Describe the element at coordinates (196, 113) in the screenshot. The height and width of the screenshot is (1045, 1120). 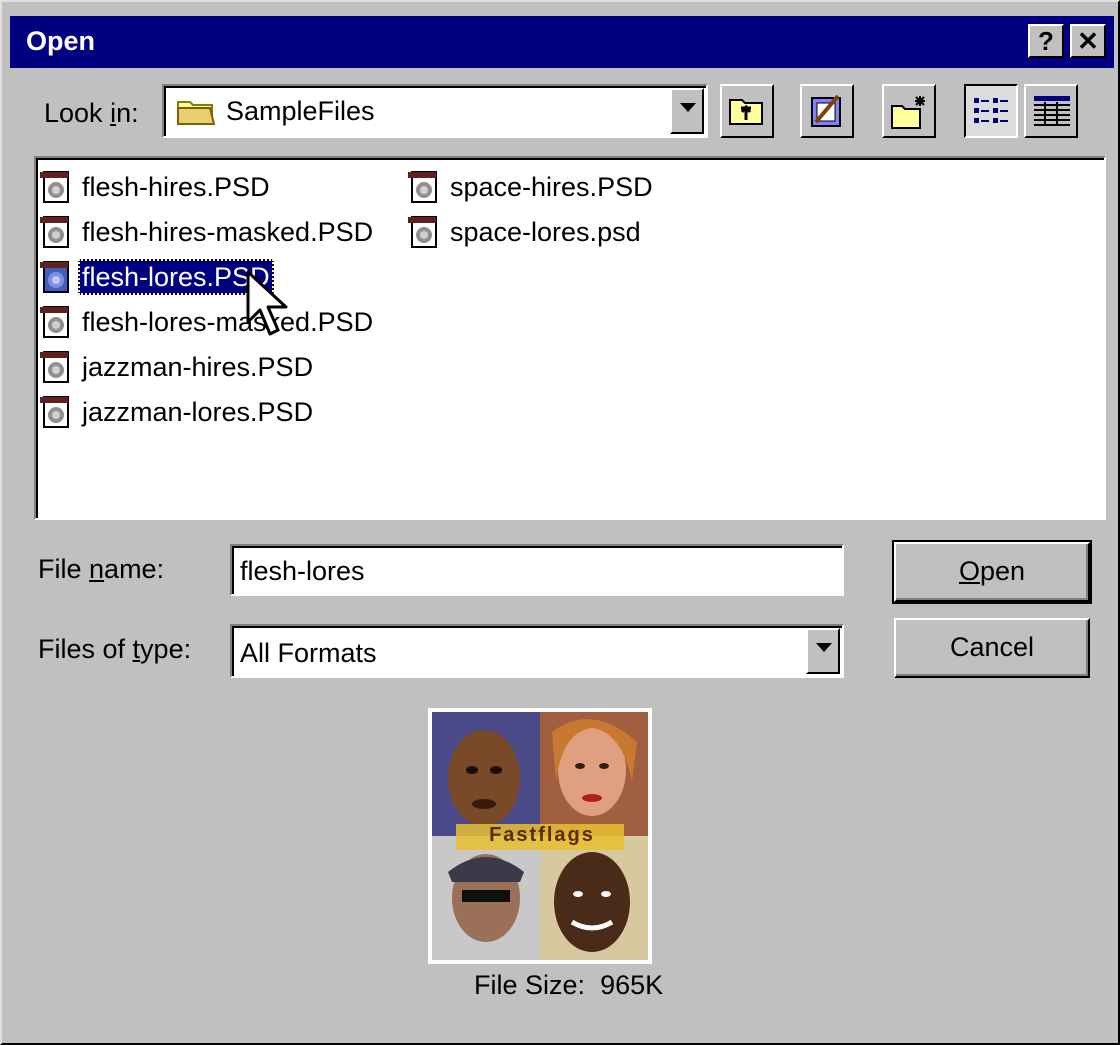
I see `folder-icon` at that location.